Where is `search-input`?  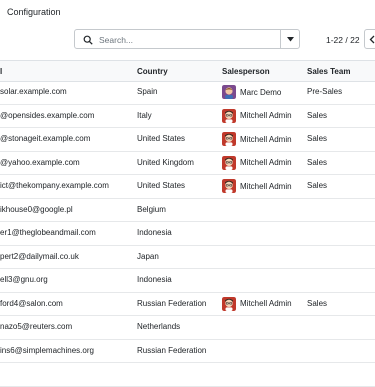 search-input is located at coordinates (189, 39).